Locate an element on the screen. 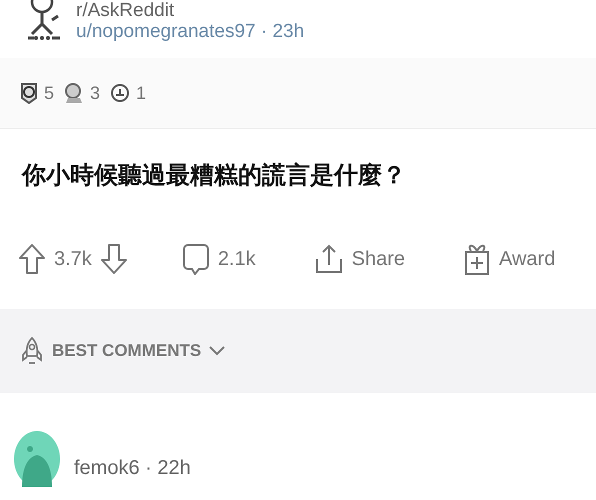 The image size is (596, 500). upvote-icon is located at coordinates (32, 259).